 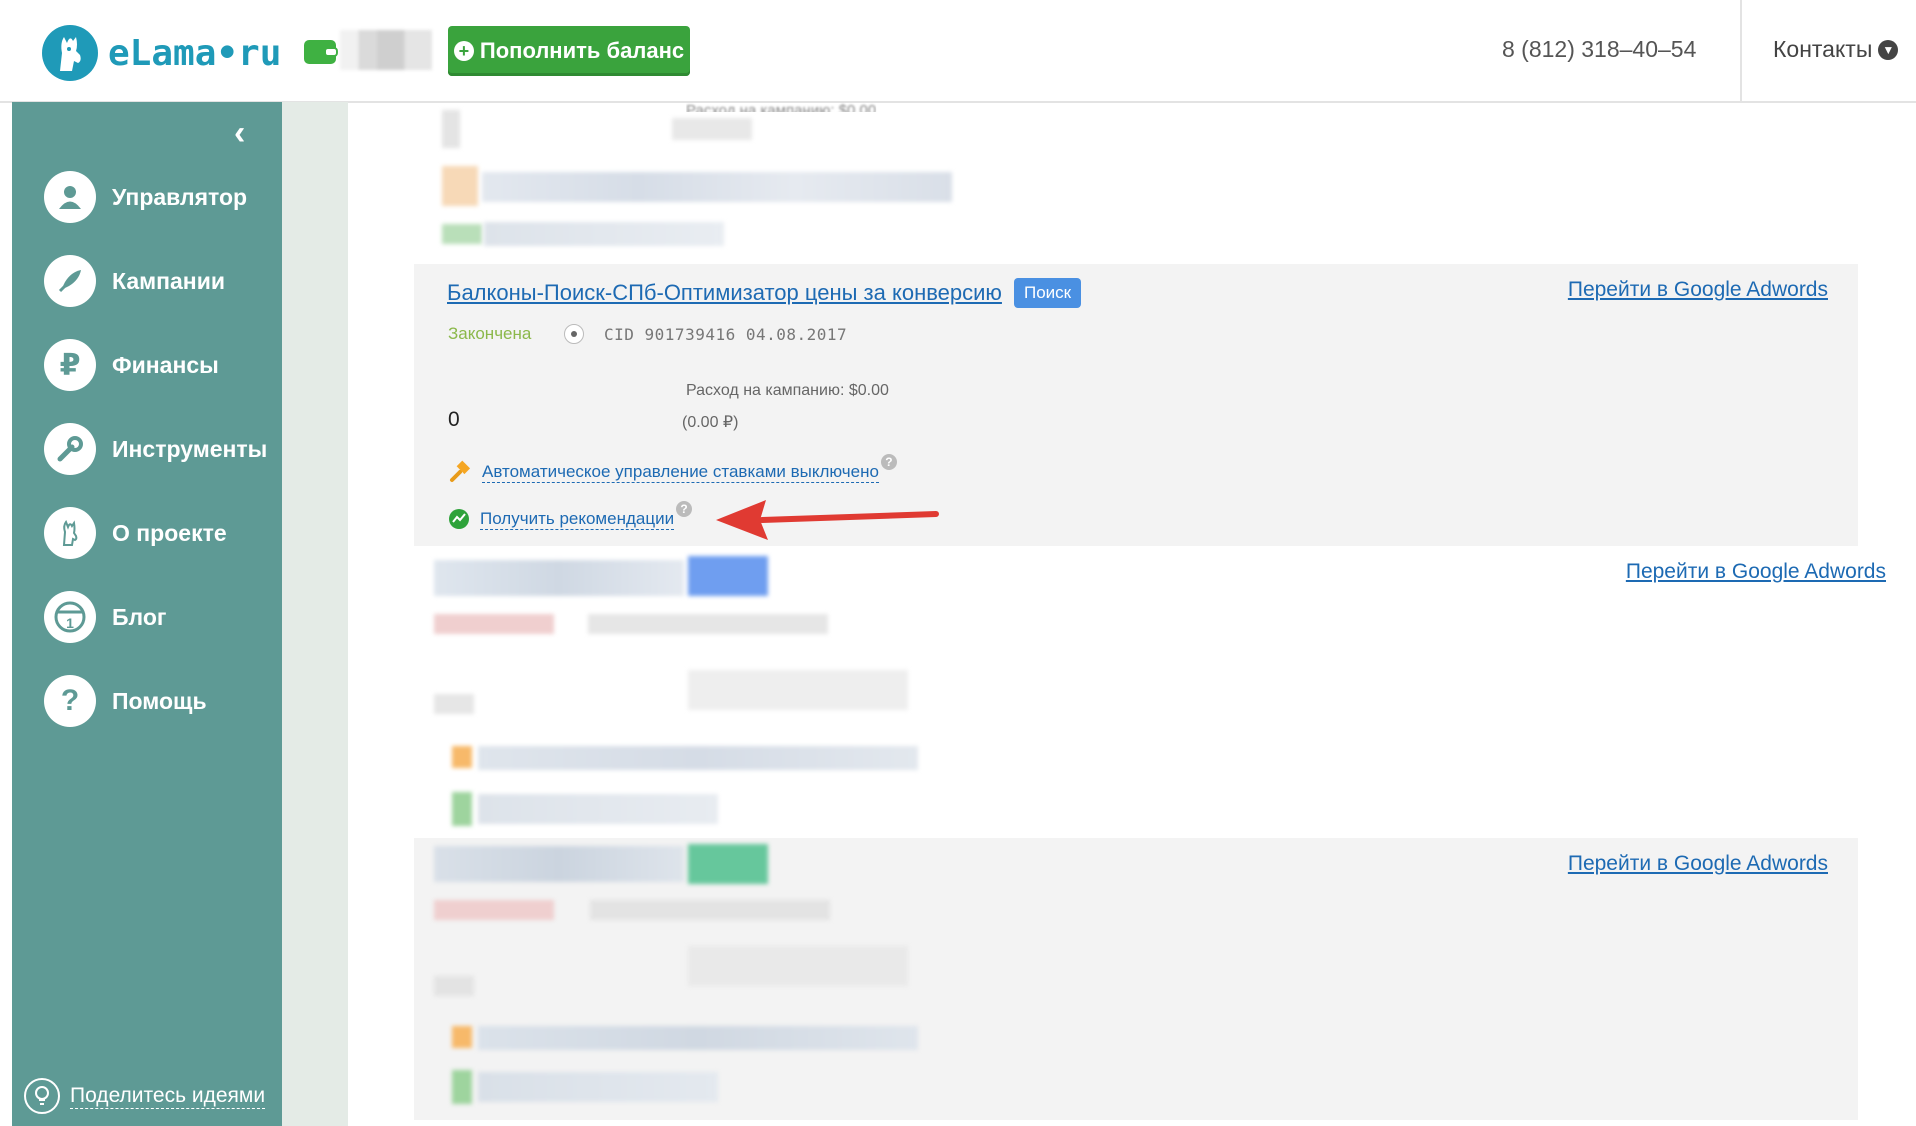 I want to click on contacts-dropdown: Контакты ▼, so click(x=1836, y=49).